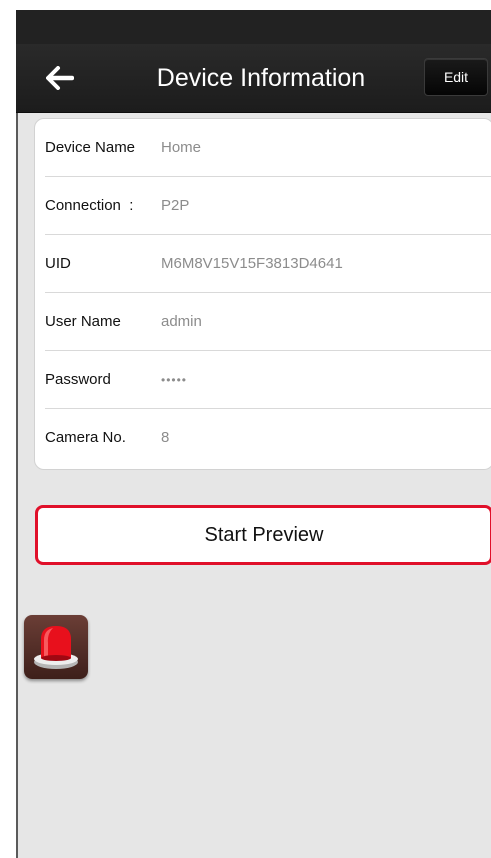 The width and height of the screenshot is (491, 858). What do you see at coordinates (90, 147) in the screenshot?
I see `device-name-label: Device Name` at bounding box center [90, 147].